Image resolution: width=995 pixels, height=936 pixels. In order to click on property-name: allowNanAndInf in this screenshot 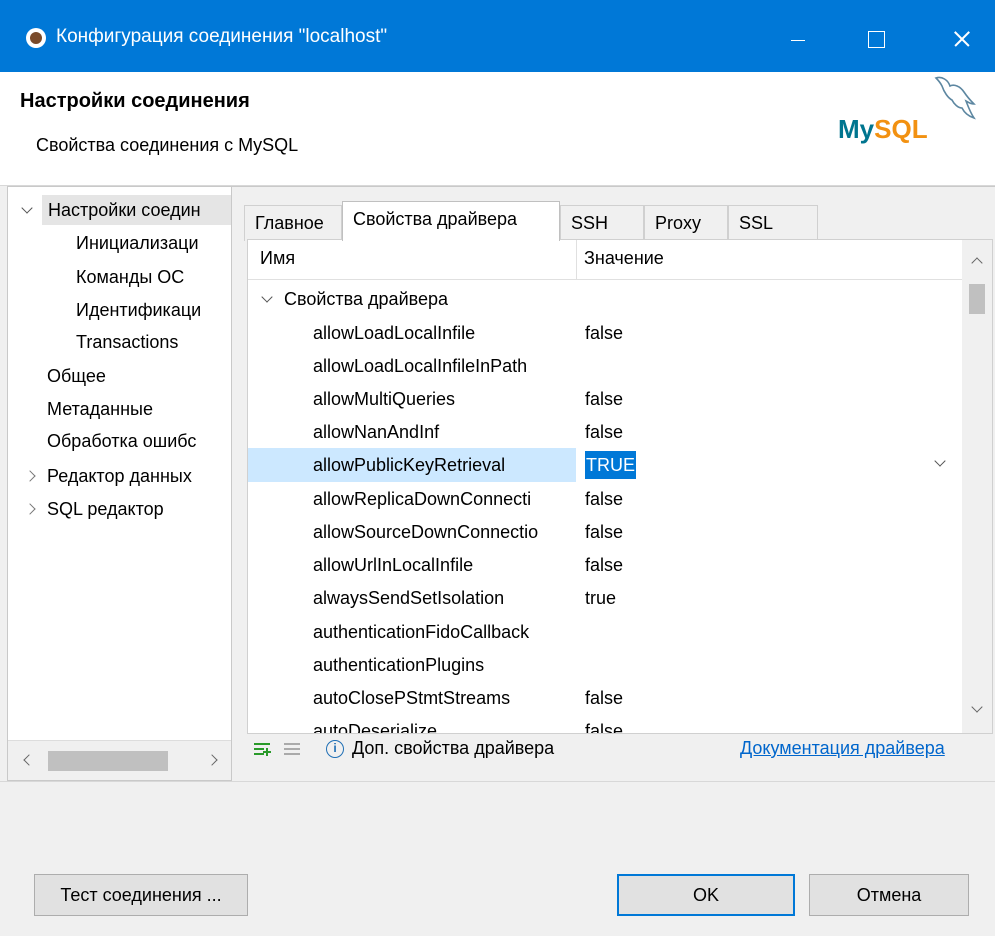, I will do `click(376, 432)`.